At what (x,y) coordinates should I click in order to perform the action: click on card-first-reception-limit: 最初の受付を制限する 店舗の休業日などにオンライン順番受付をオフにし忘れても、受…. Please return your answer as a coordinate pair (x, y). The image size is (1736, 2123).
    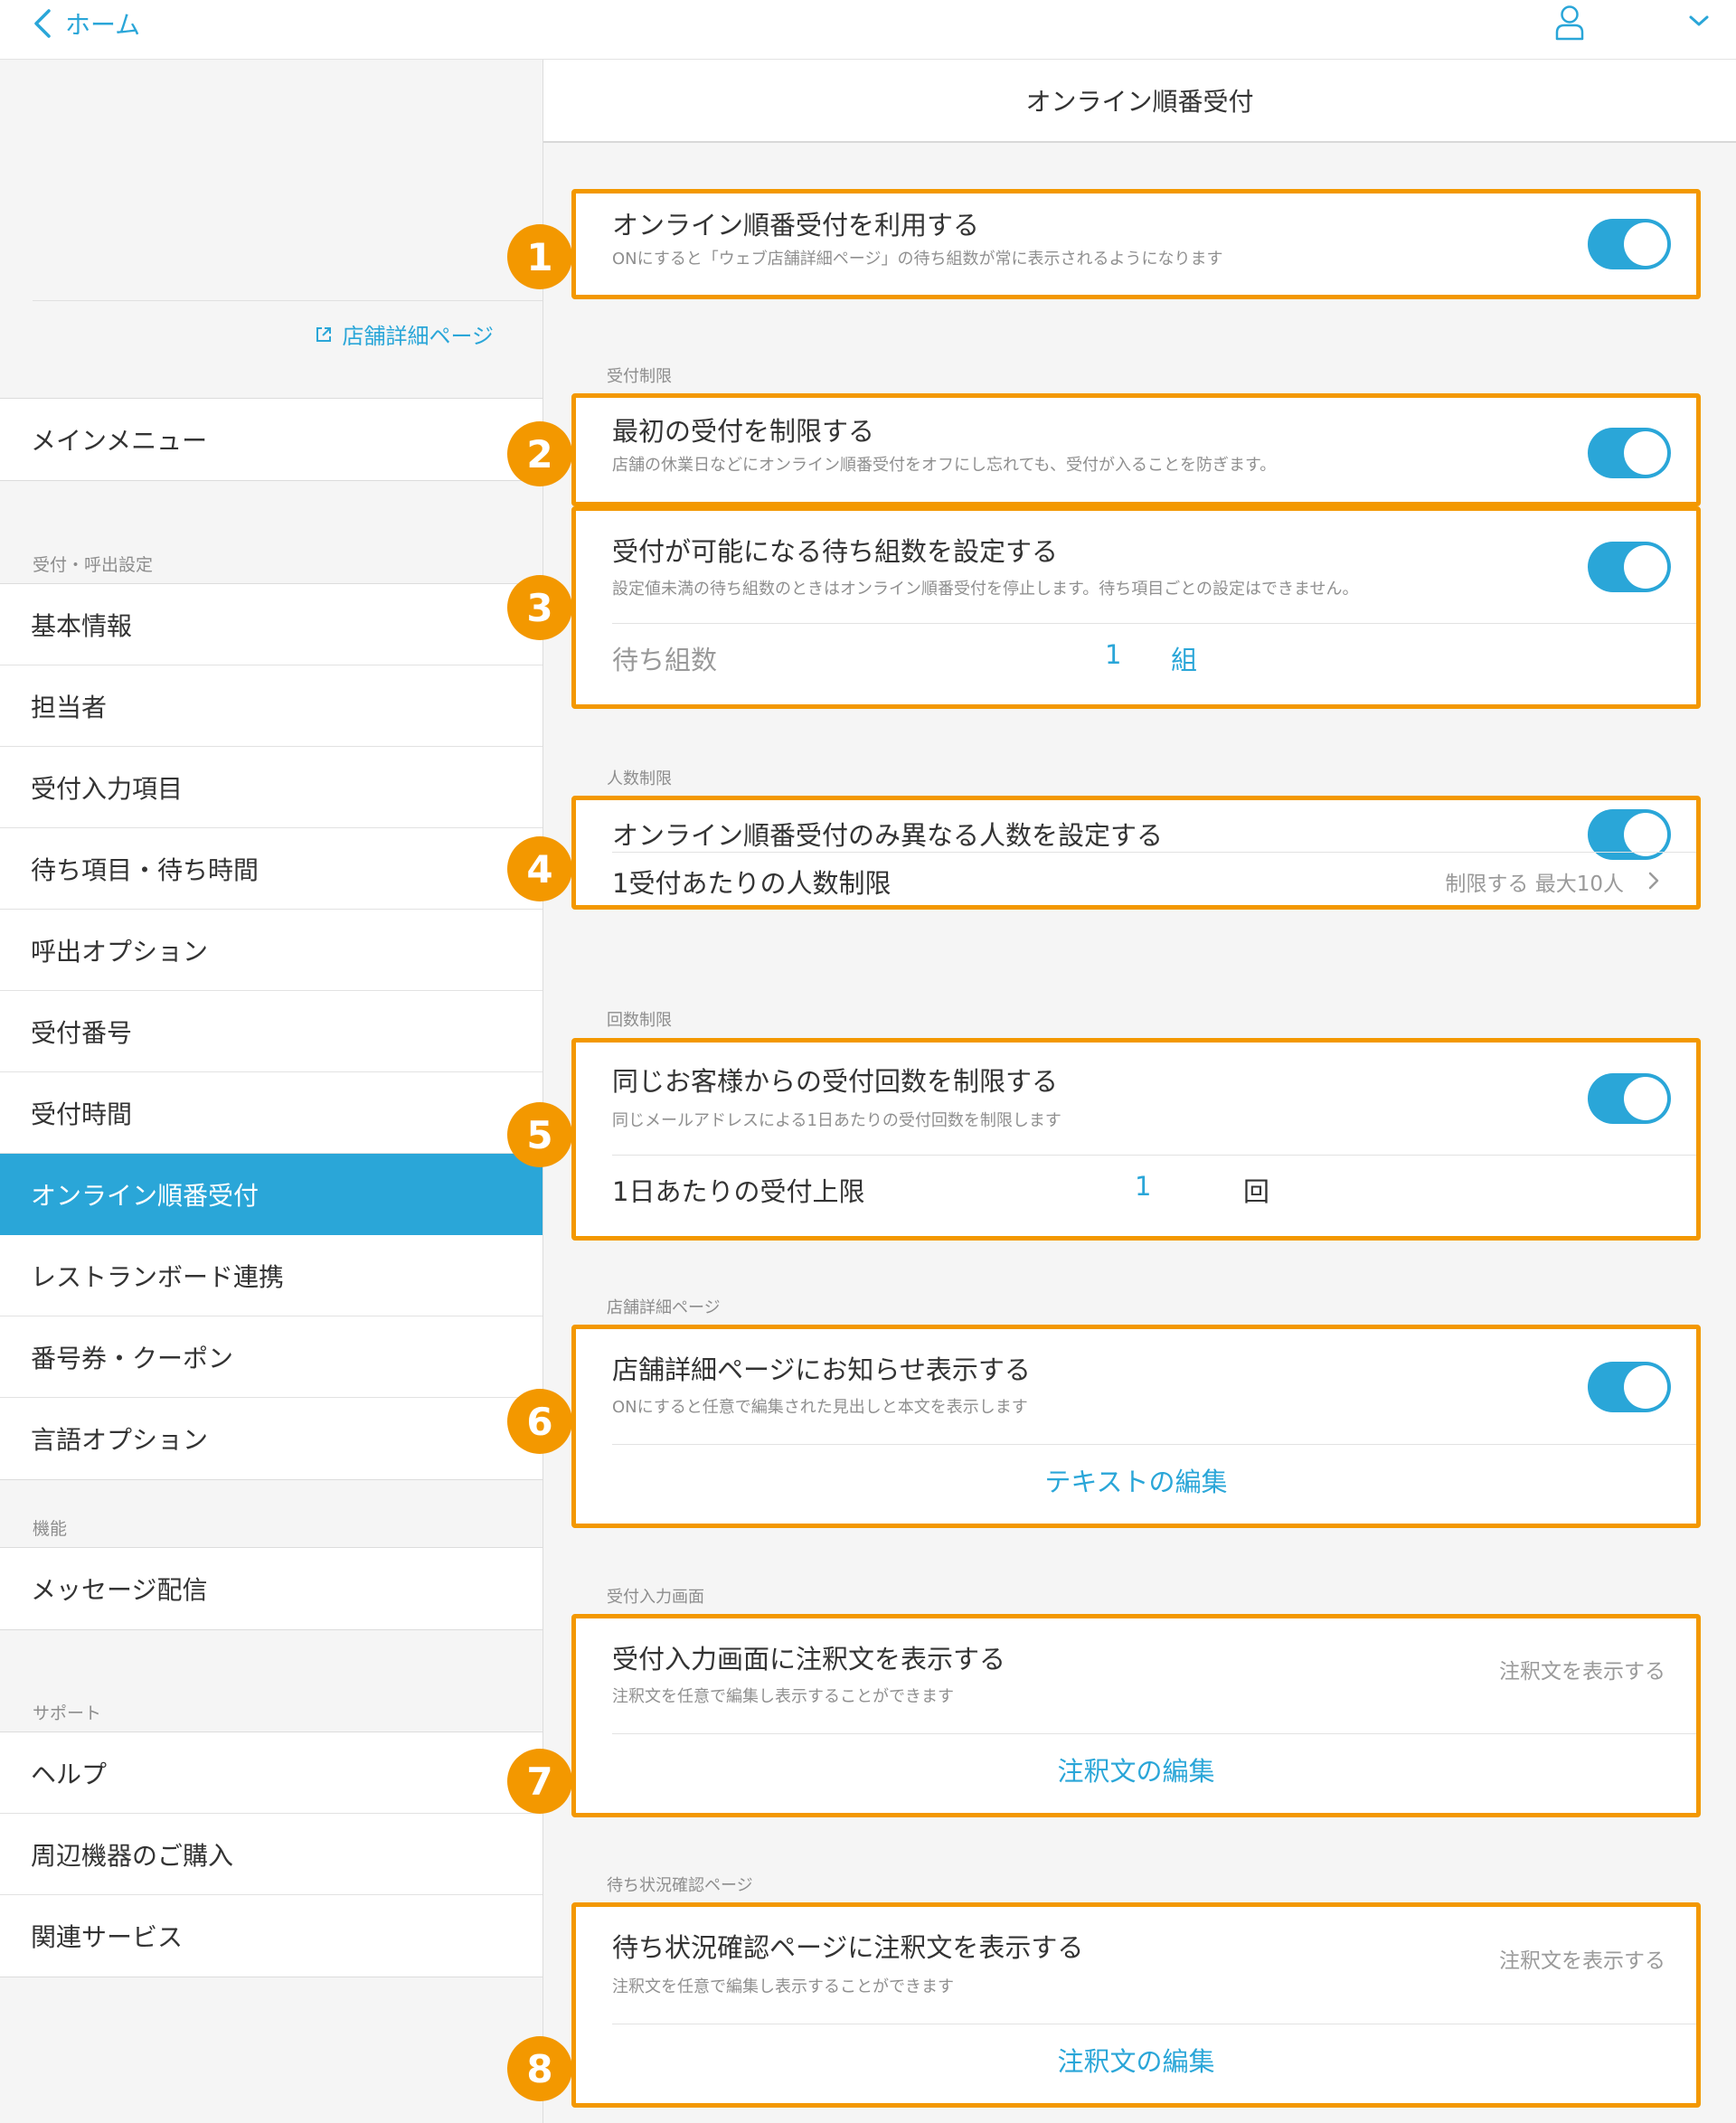
    Looking at the image, I should click on (1136, 449).